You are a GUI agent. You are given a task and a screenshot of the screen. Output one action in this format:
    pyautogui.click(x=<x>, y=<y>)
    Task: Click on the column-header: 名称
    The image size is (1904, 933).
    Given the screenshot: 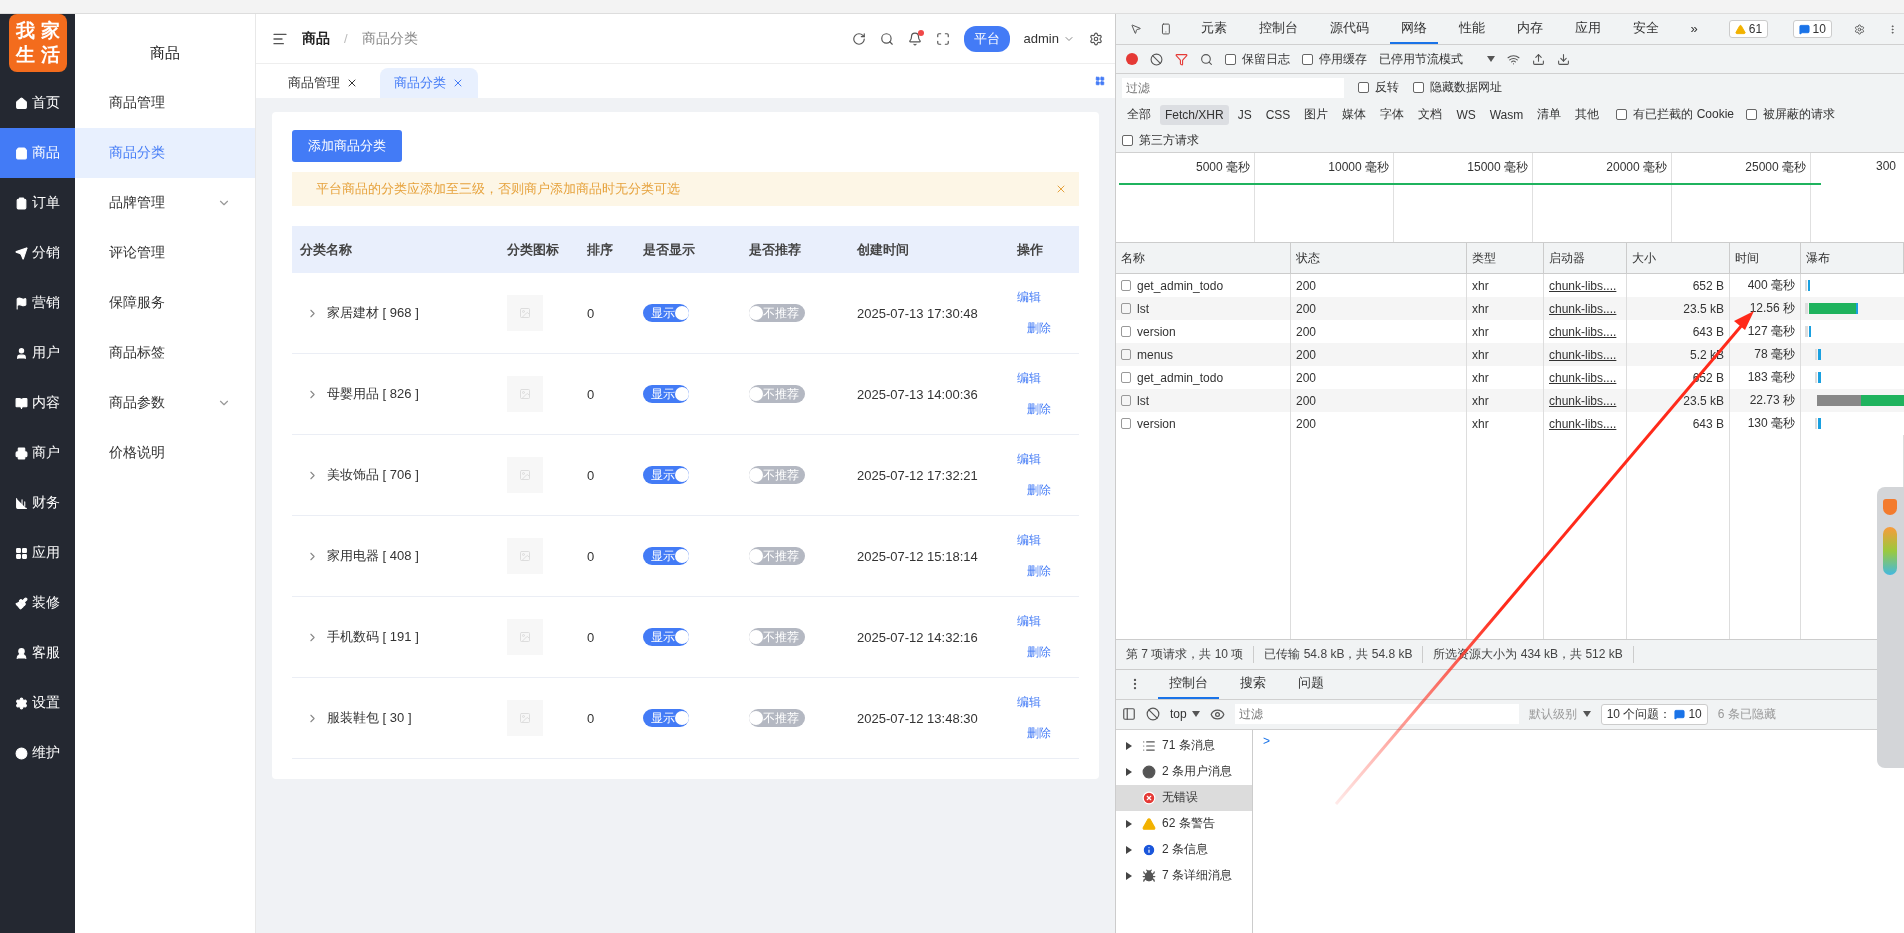 What is the action you would take?
    pyautogui.click(x=1203, y=258)
    